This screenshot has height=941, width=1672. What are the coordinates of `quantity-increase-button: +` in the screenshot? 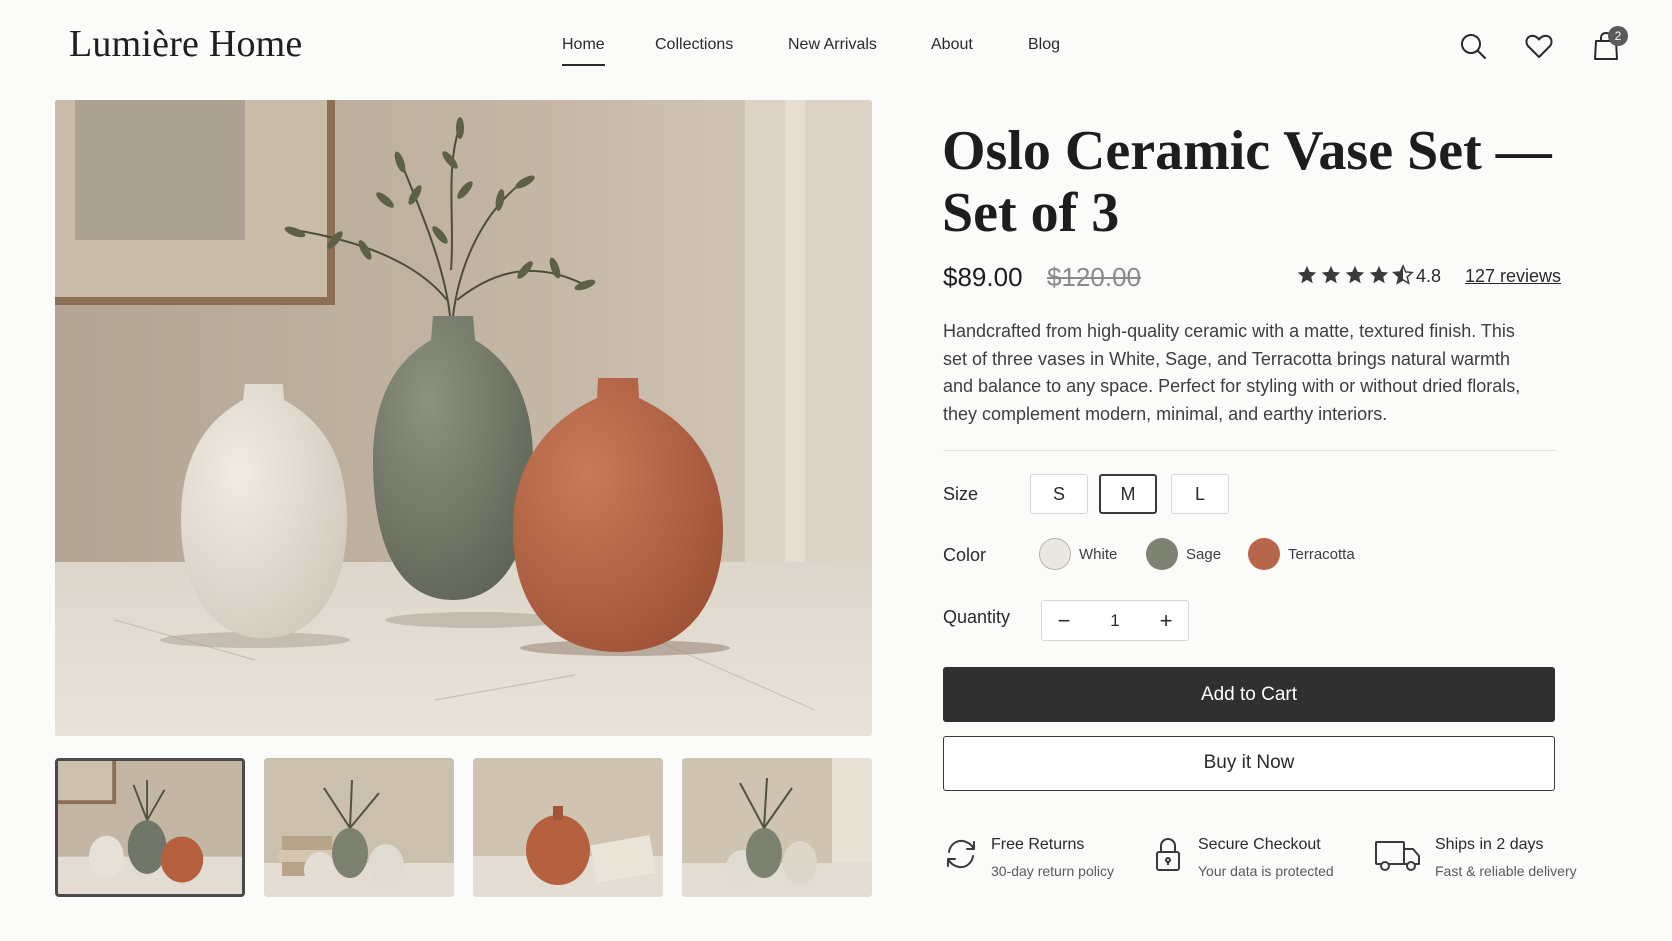 It's located at (1166, 620).